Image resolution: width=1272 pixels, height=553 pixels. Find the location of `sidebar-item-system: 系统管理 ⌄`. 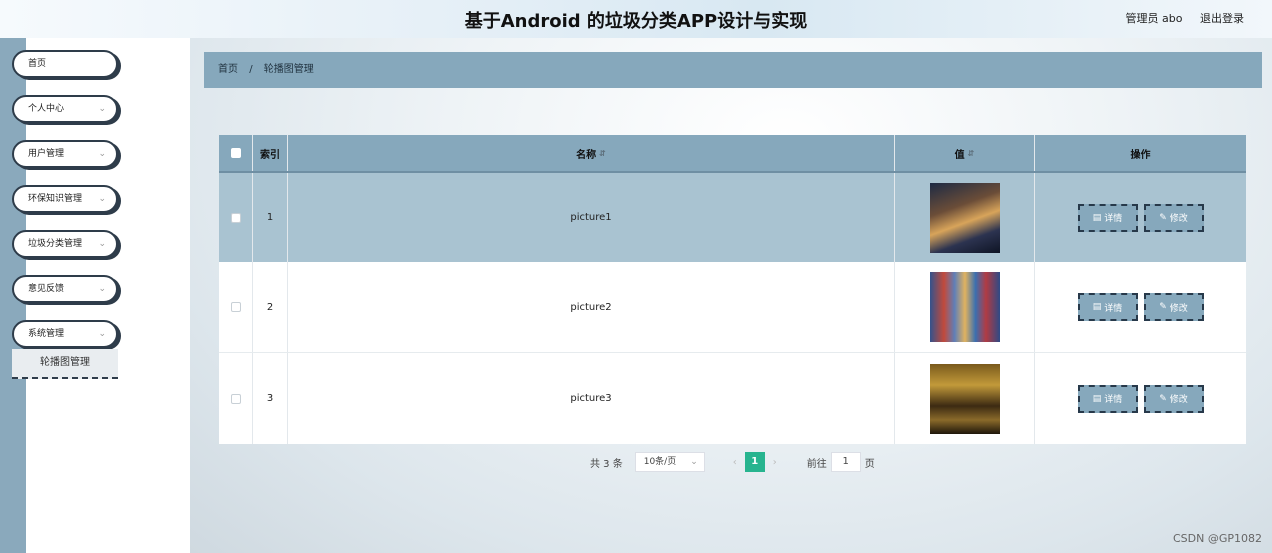

sidebar-item-system: 系统管理 ⌄ is located at coordinates (65, 334).